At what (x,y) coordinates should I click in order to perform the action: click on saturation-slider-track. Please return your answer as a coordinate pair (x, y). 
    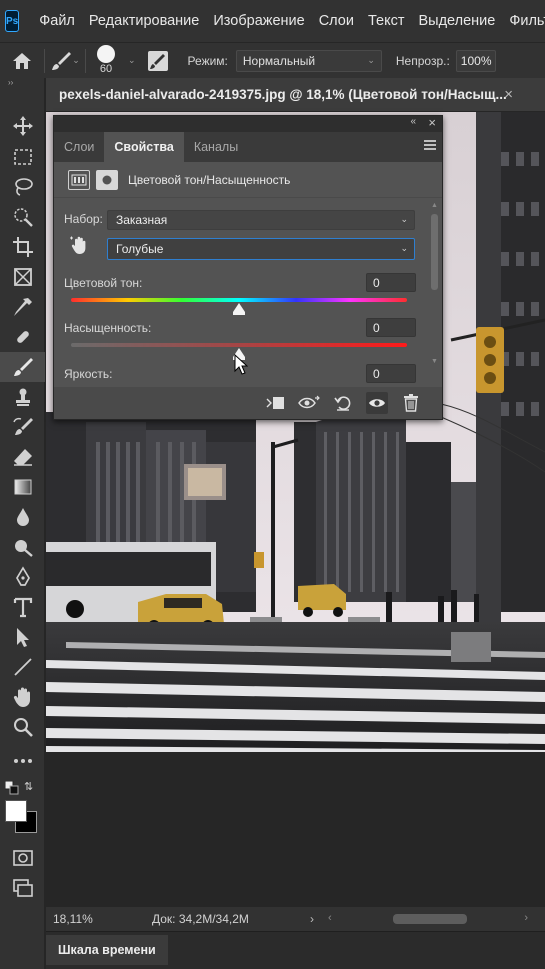
    Looking at the image, I should click on (239, 345).